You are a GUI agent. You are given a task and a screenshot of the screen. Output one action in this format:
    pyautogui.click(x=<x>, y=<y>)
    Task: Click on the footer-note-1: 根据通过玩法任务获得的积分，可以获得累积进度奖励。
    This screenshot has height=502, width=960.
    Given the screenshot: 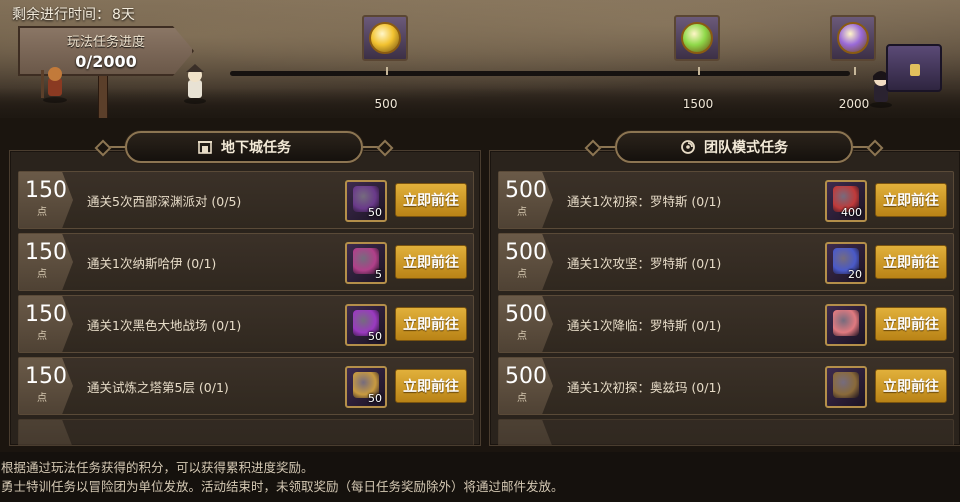 What is the action you would take?
    pyautogui.click(x=157, y=467)
    